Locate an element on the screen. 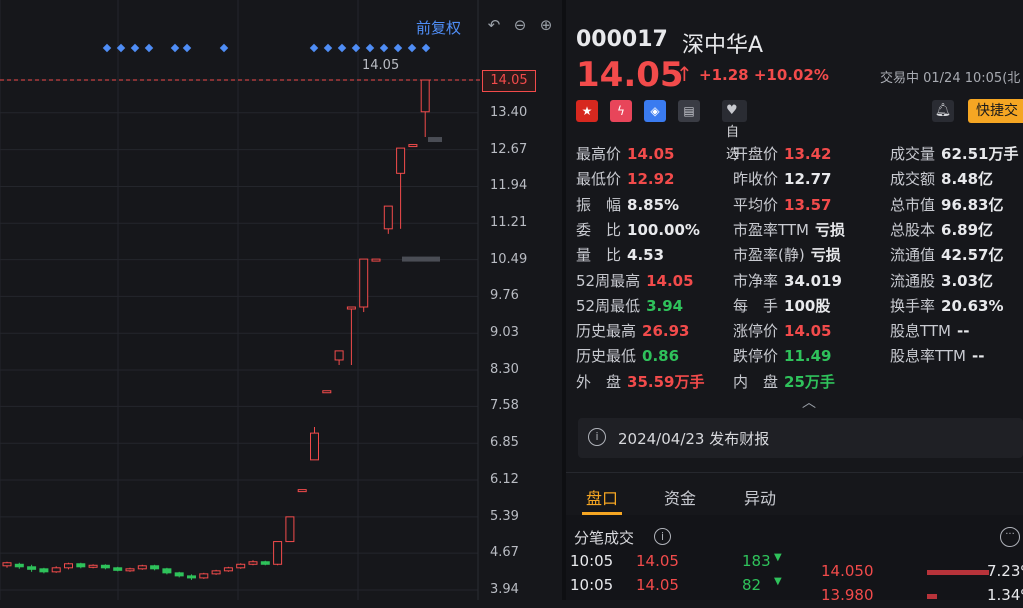 The height and width of the screenshot is (608, 1023). more-icon: ··· is located at coordinates (1010, 537).